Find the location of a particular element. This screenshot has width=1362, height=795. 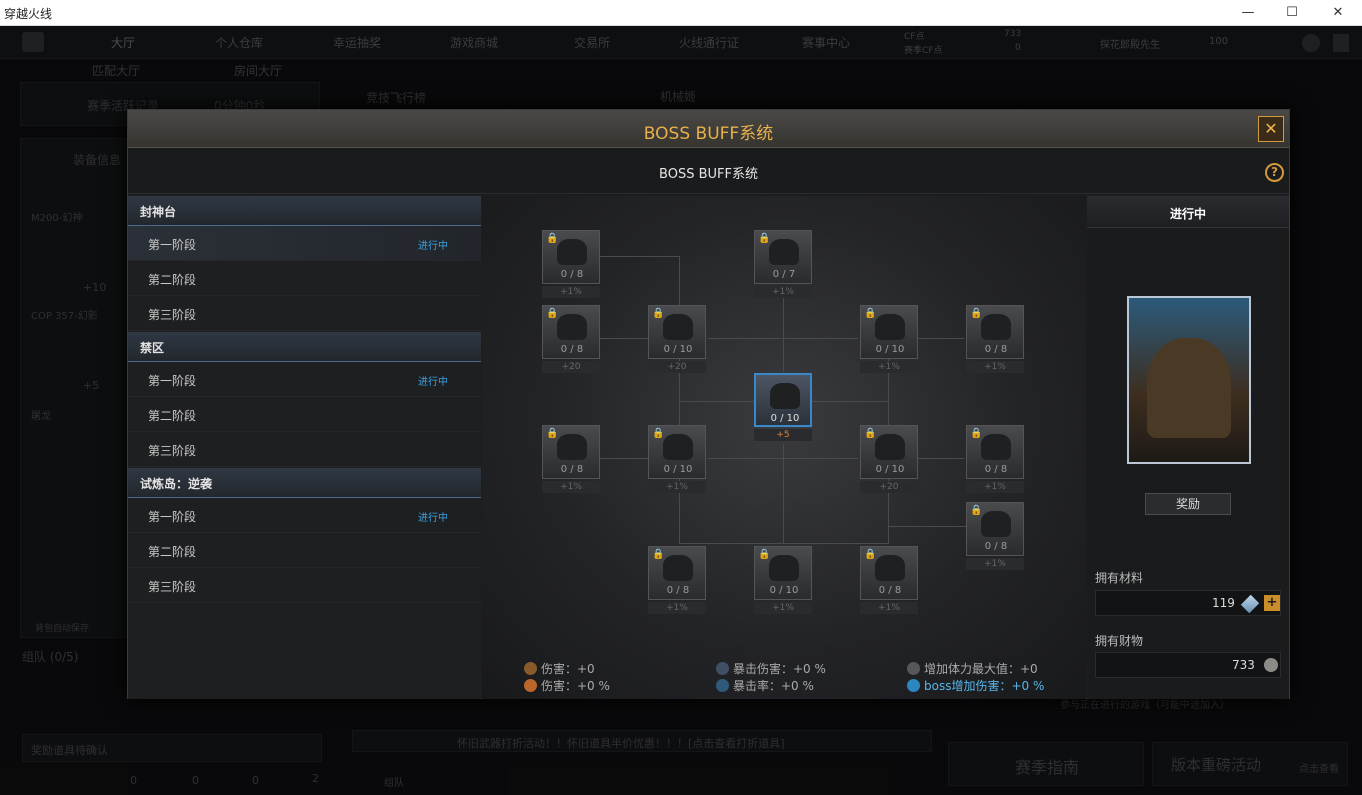

maximize-button: ☐ is located at coordinates (1292, 13).